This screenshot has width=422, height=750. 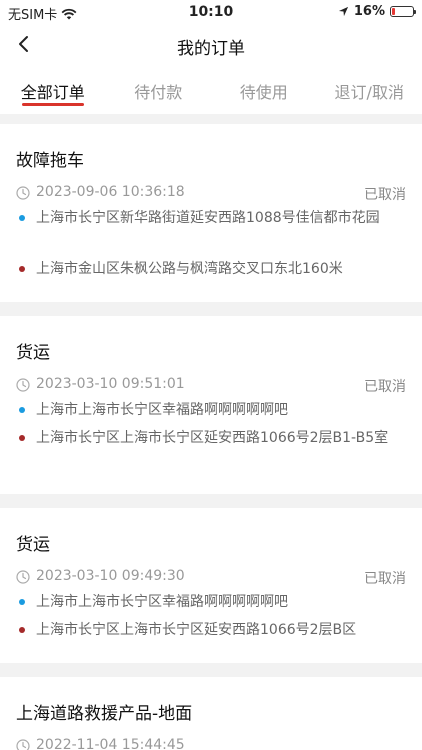 What do you see at coordinates (53, 89) in the screenshot?
I see `tab-all-orders: 全部订单` at bounding box center [53, 89].